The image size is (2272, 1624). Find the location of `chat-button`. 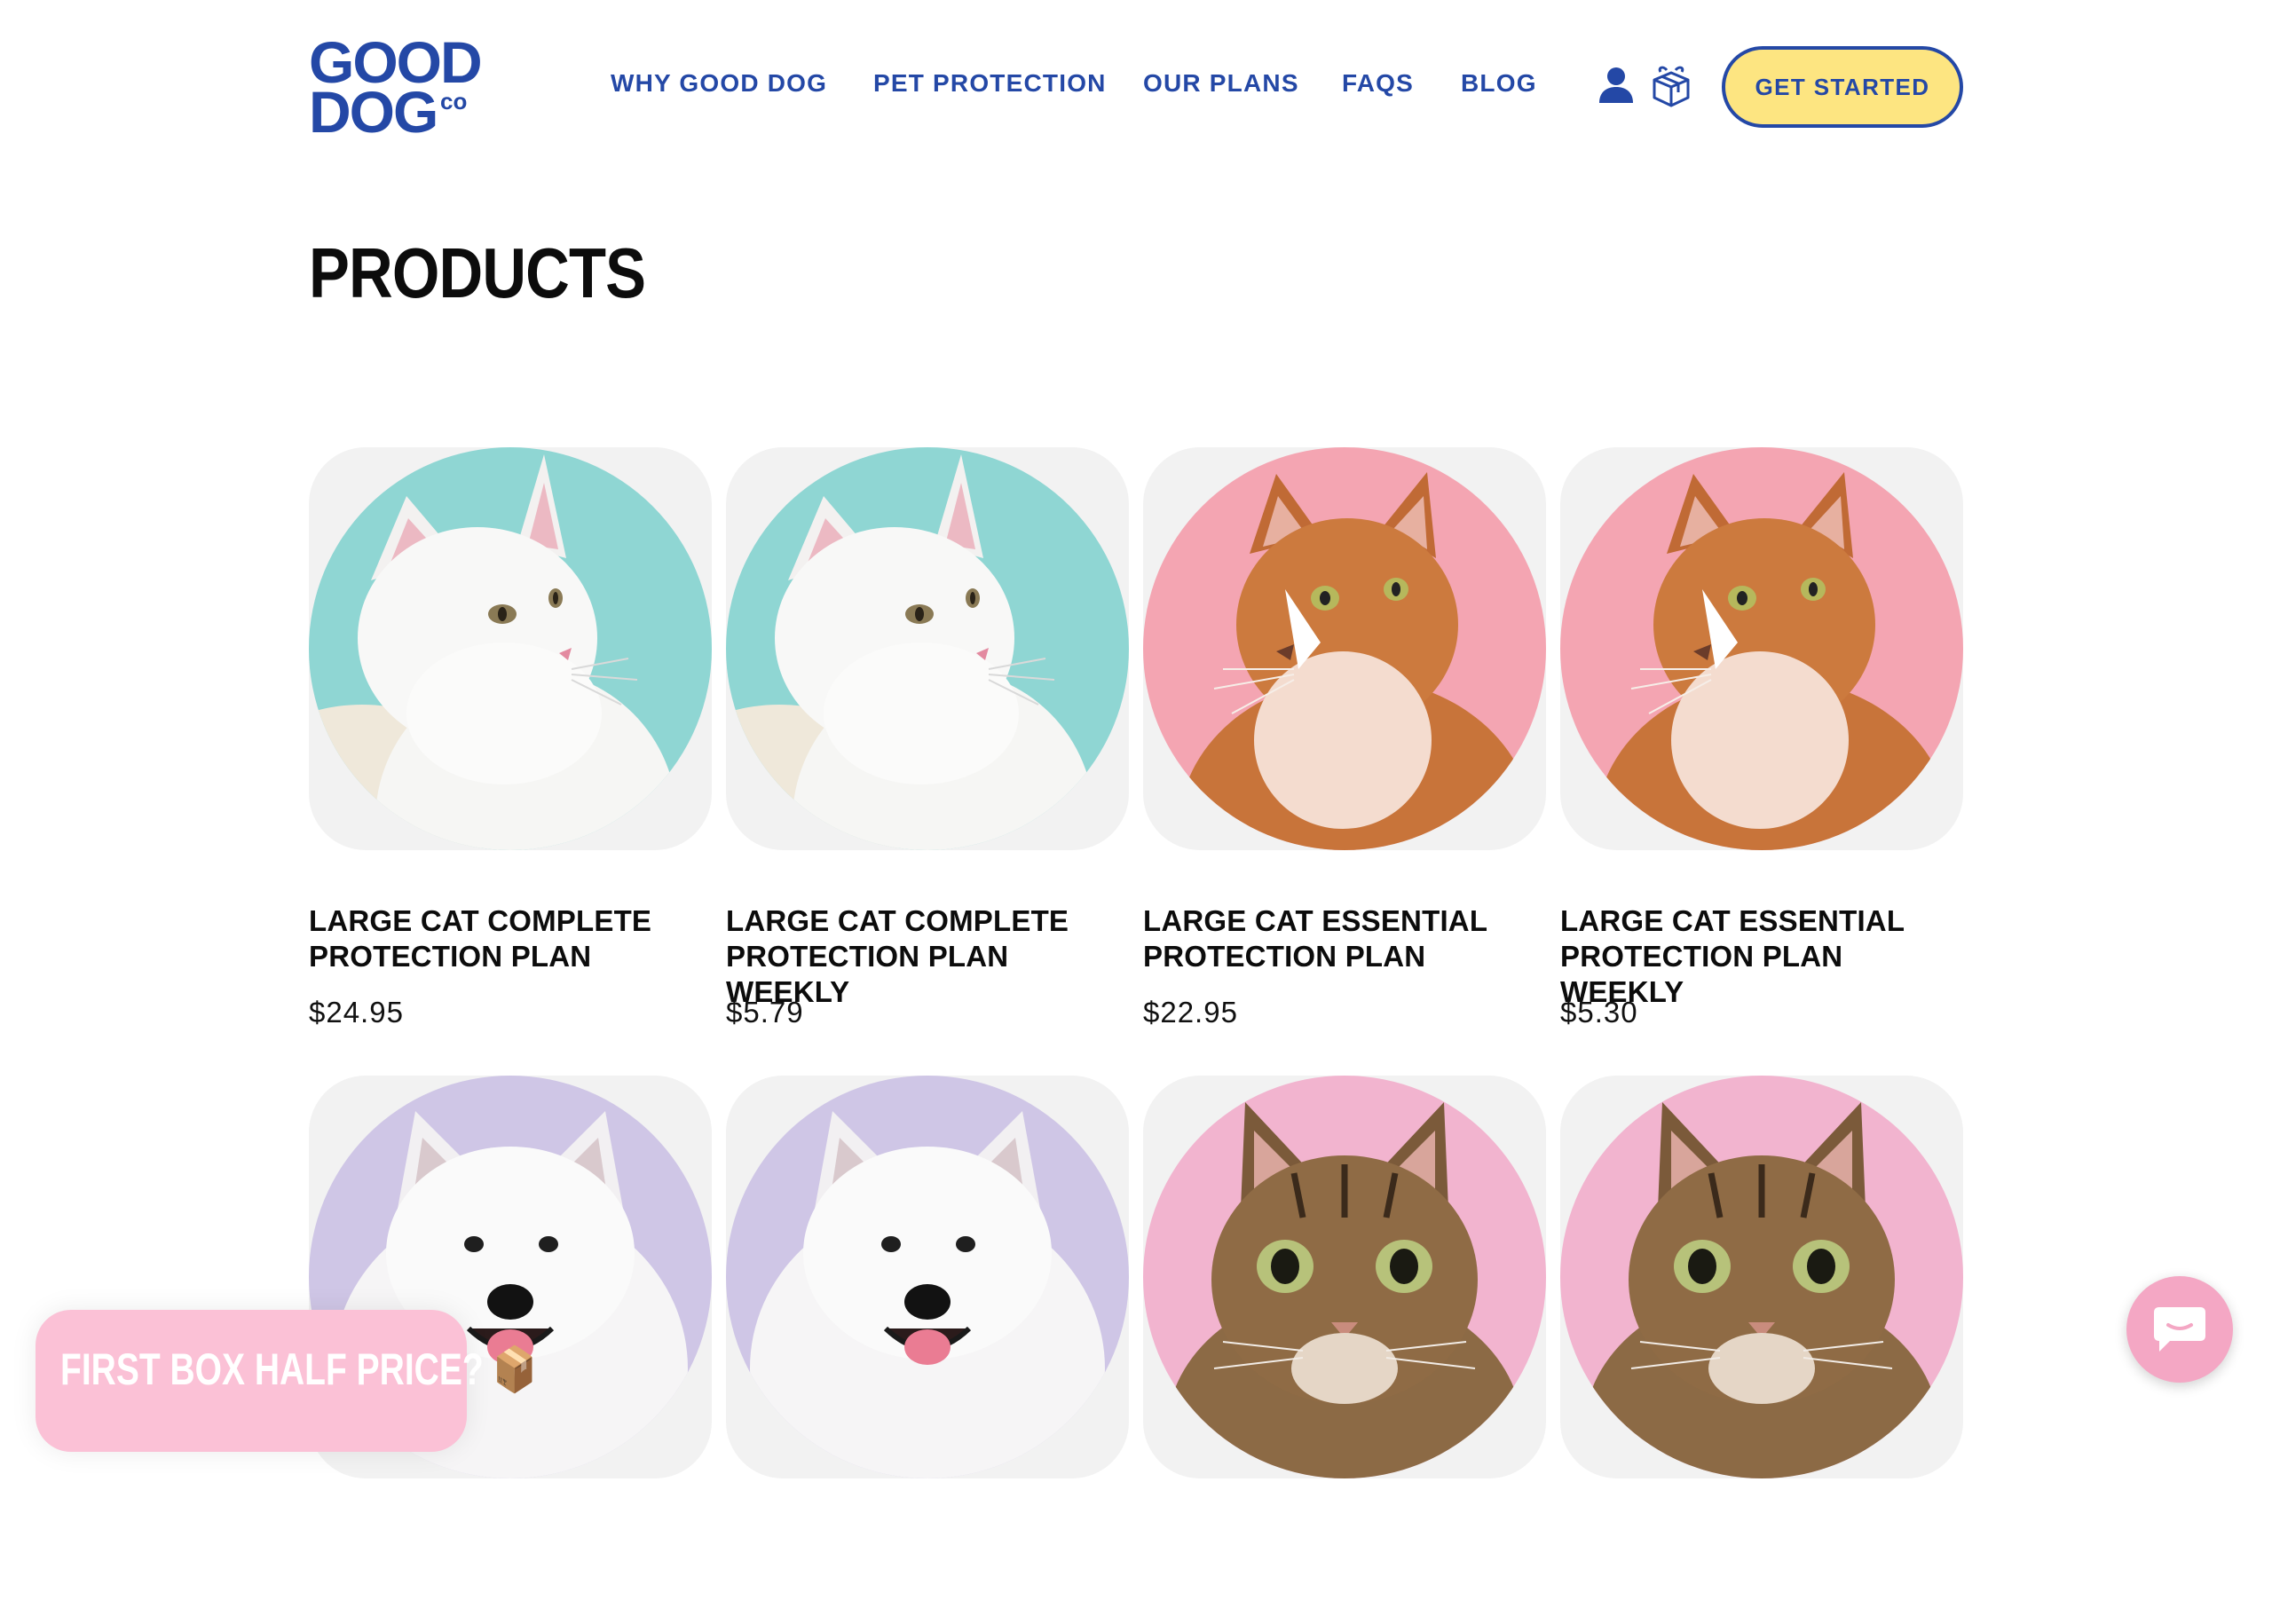

chat-button is located at coordinates (2179, 1329).